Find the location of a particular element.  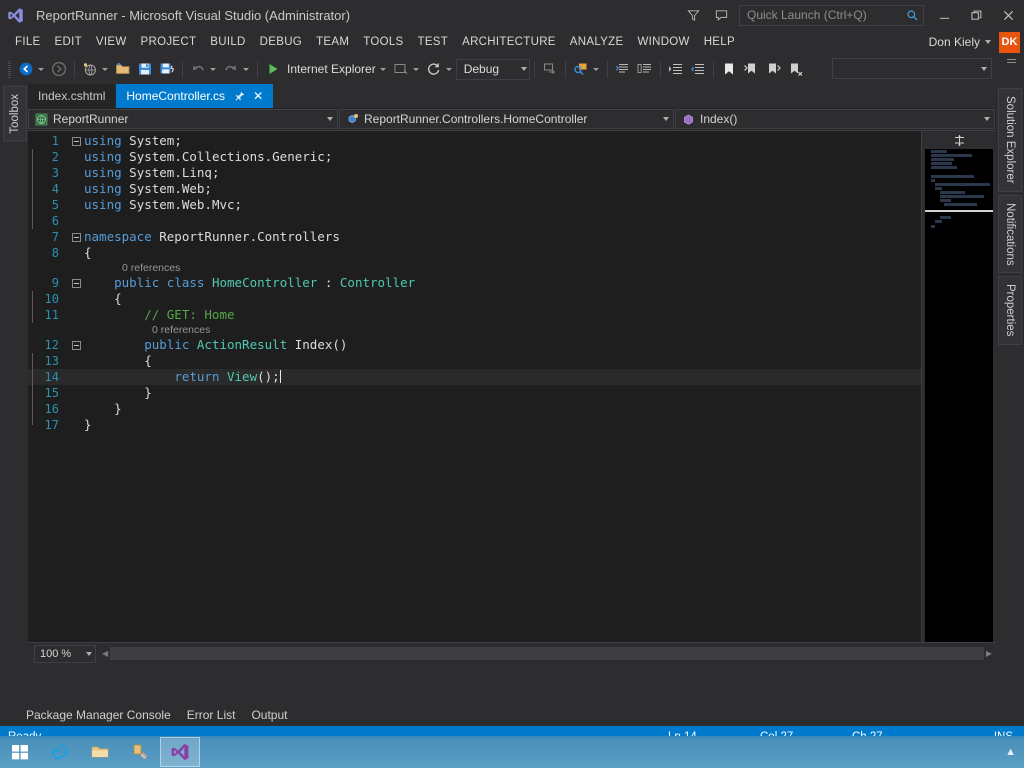

code-line: 5 using System.Web.Mvc; is located at coordinates (474, 205).